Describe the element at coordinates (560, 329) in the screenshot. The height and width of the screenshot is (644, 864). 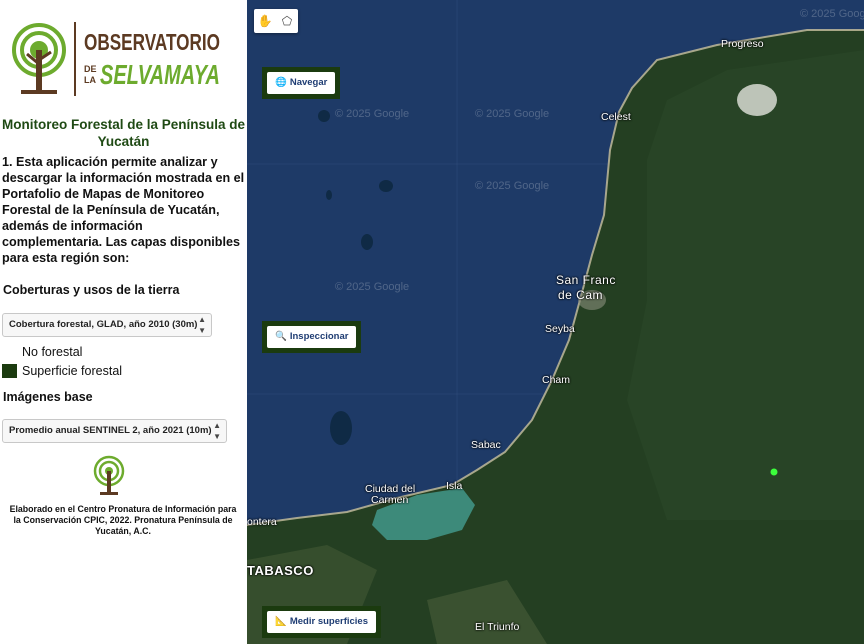
I see `place-label: Seyba` at that location.